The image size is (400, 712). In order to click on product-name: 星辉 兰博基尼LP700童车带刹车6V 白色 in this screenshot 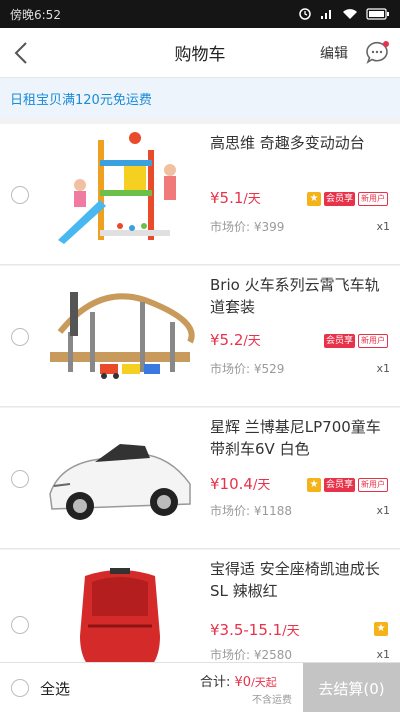, I will do `click(295, 438)`.